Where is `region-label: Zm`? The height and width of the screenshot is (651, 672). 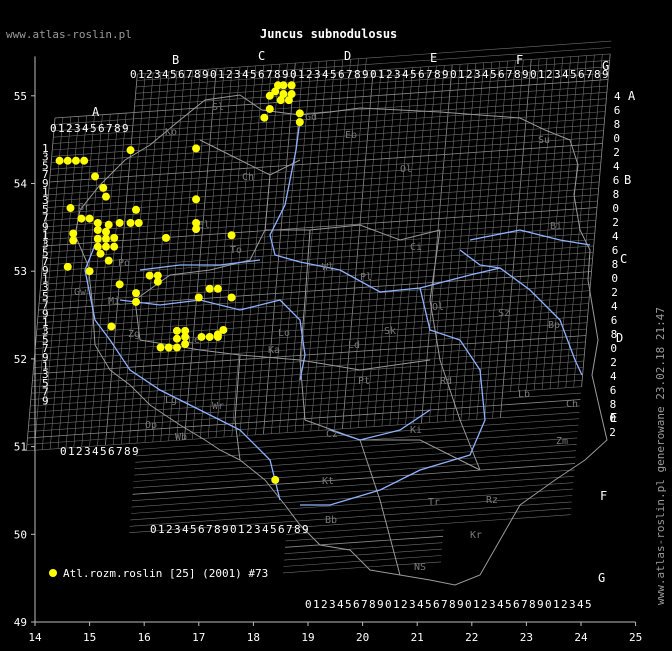
region-label: Zm is located at coordinates (562, 441).